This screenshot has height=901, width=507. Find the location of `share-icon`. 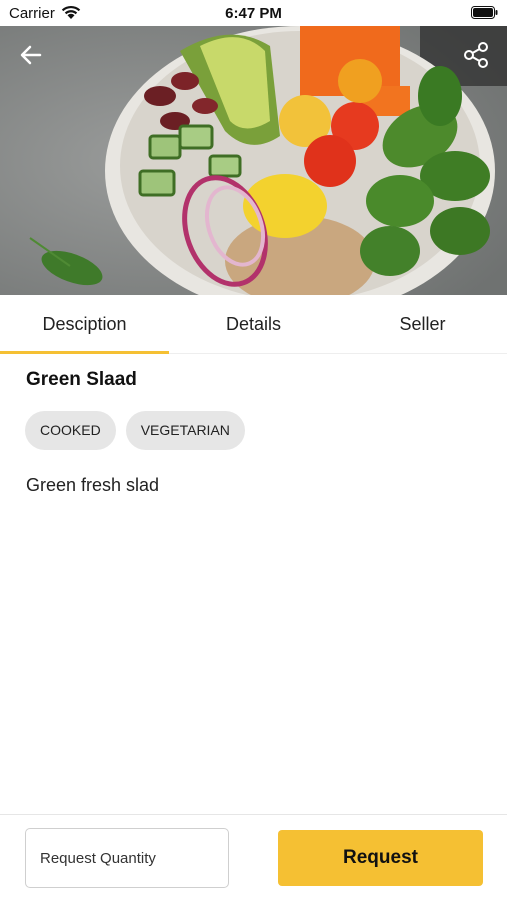

share-icon is located at coordinates (476, 55).